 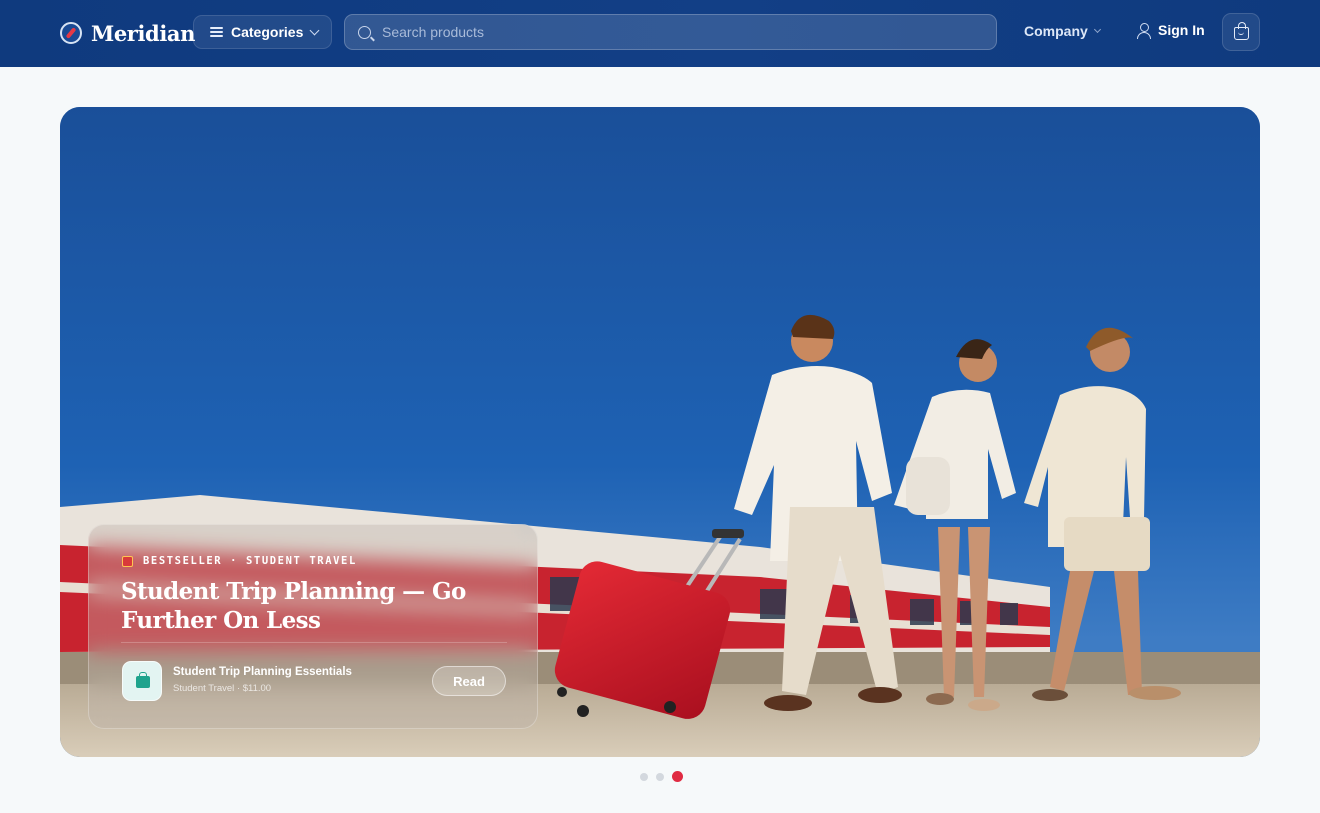 I want to click on brand-logo-link: Meridian, so click(x=127, y=33).